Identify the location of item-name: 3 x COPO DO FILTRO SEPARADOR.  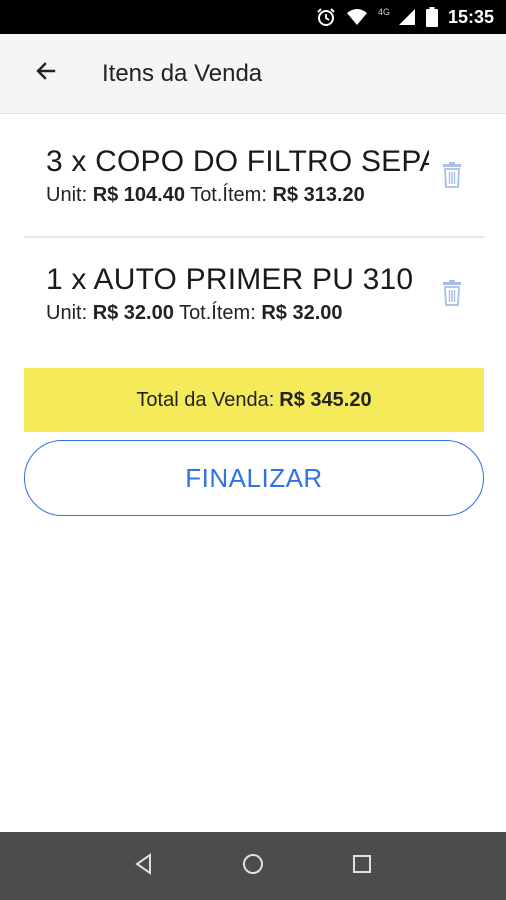
(237, 161).